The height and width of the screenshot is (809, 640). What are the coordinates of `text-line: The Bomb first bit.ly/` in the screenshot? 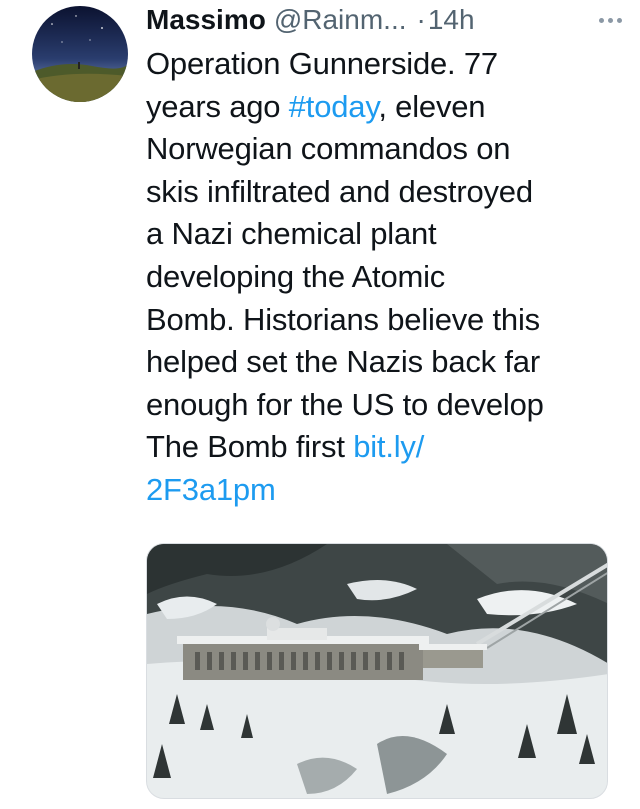 It's located at (381, 447).